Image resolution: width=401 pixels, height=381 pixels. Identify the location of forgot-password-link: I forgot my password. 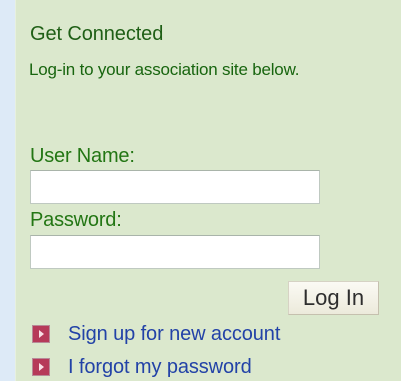
(142, 367).